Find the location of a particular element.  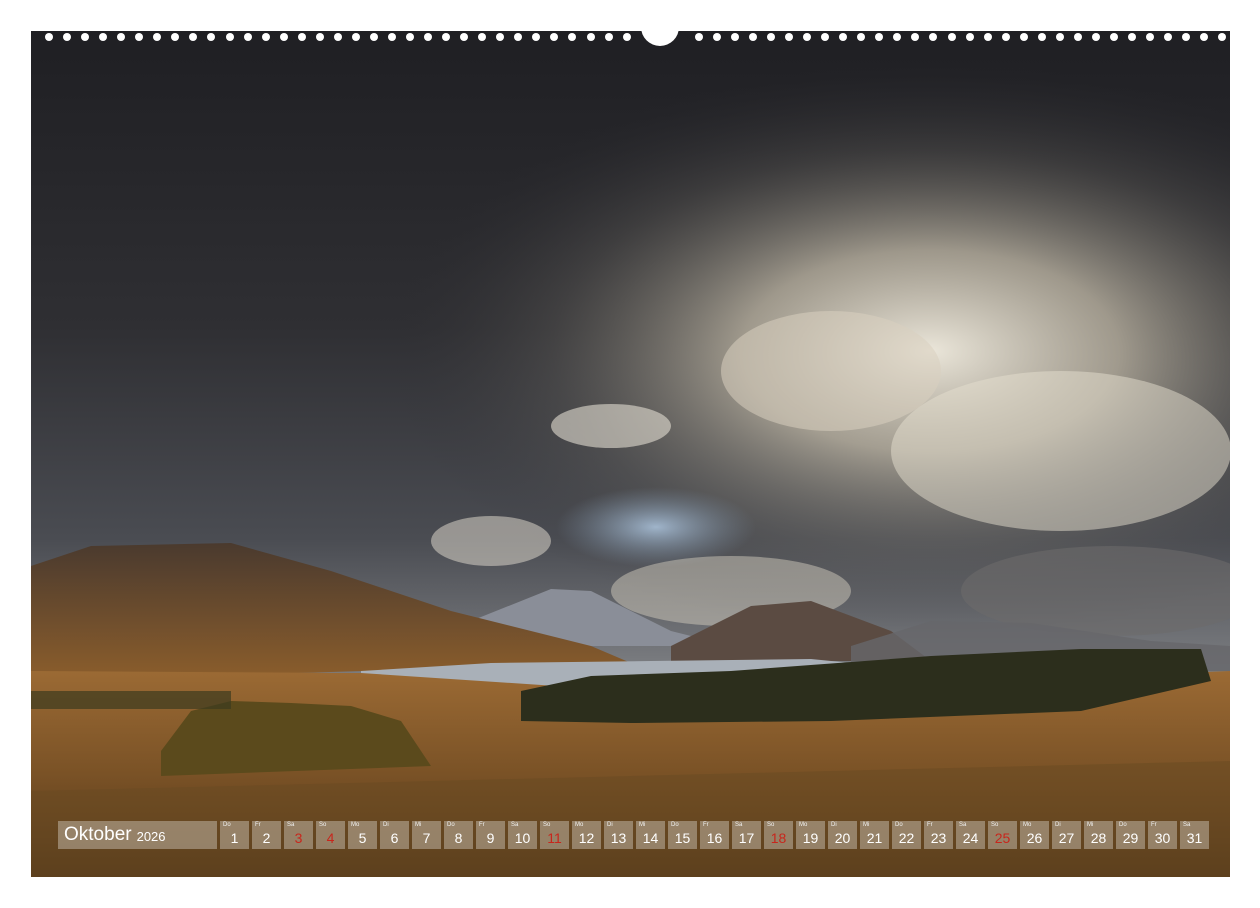

day-number: 23 is located at coordinates (938, 838).